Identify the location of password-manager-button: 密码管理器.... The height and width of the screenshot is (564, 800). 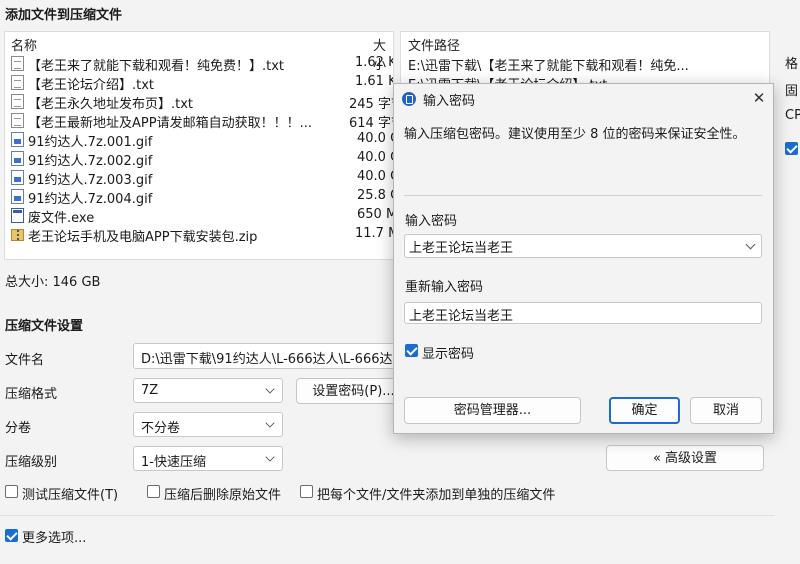
(492, 410).